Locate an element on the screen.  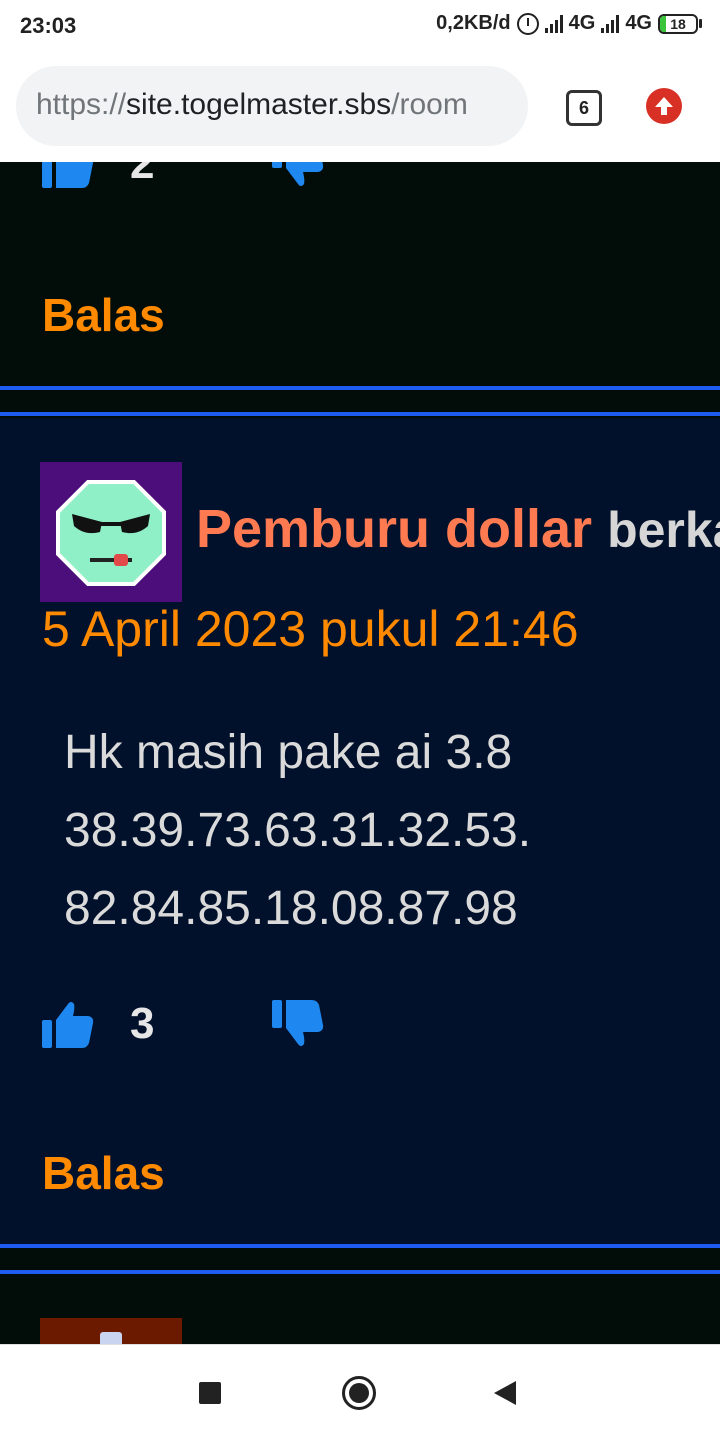
browser-toolbar: https://site.togelmaster.sbs/room 6 is located at coordinates (360, 107).